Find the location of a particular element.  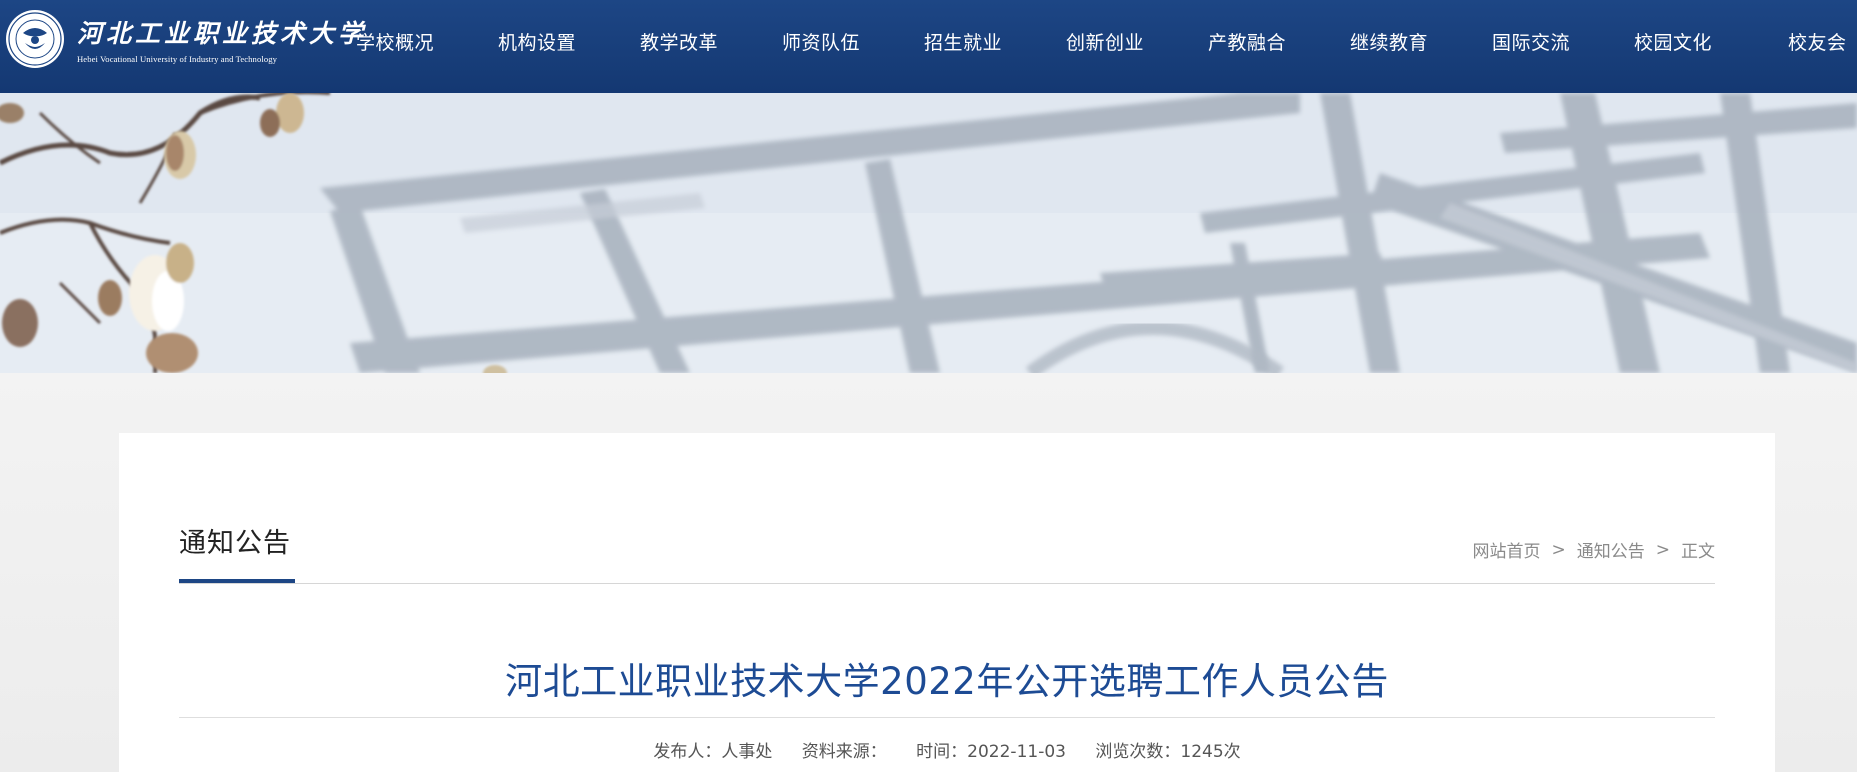

breadcrumb: 网站首页 > 通知公告 > 正文 is located at coordinates (1594, 550).